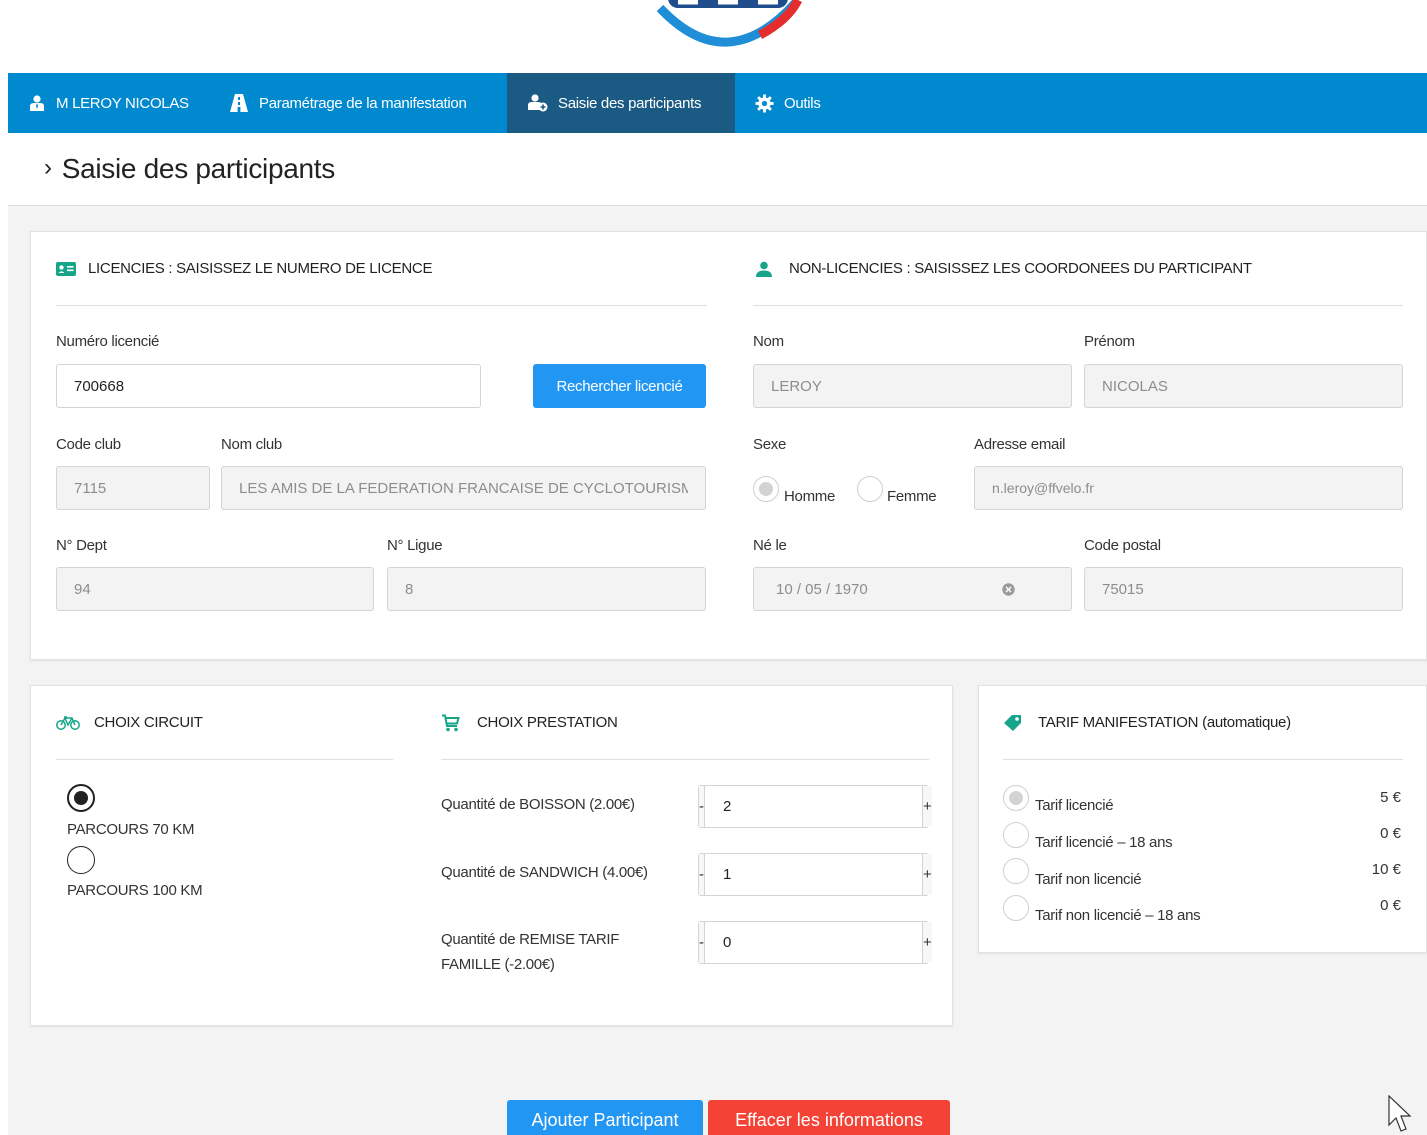 This screenshot has height=1135, width=1427. What do you see at coordinates (685, 723) in the screenshot?
I see `prestation-heading: CHOIX PRESTATION` at bounding box center [685, 723].